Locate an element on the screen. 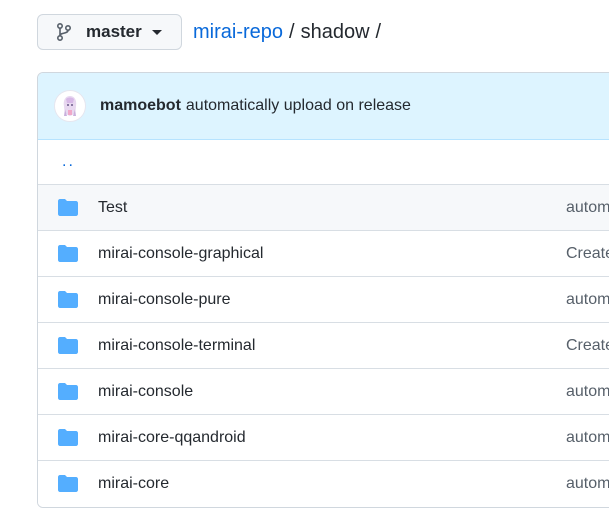 This screenshot has height=526, width=609. repo-header: master mirai-repo / shadow / is located at coordinates (212, 32).